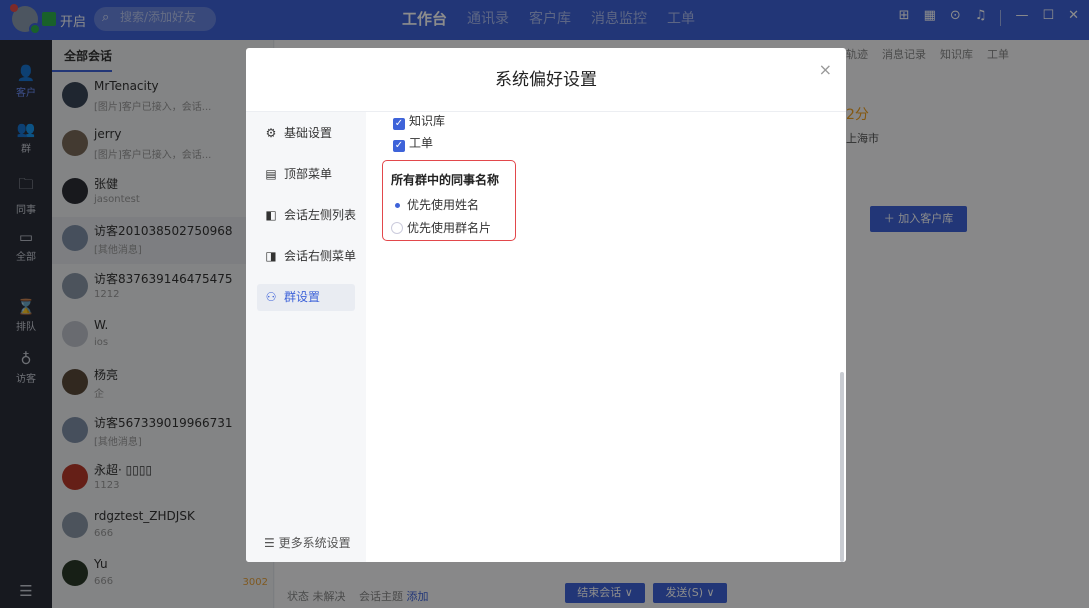 This screenshot has width=1089, height=608. I want to click on menu-item-basic-settings: ⚙ 基础设置, so click(306, 133).